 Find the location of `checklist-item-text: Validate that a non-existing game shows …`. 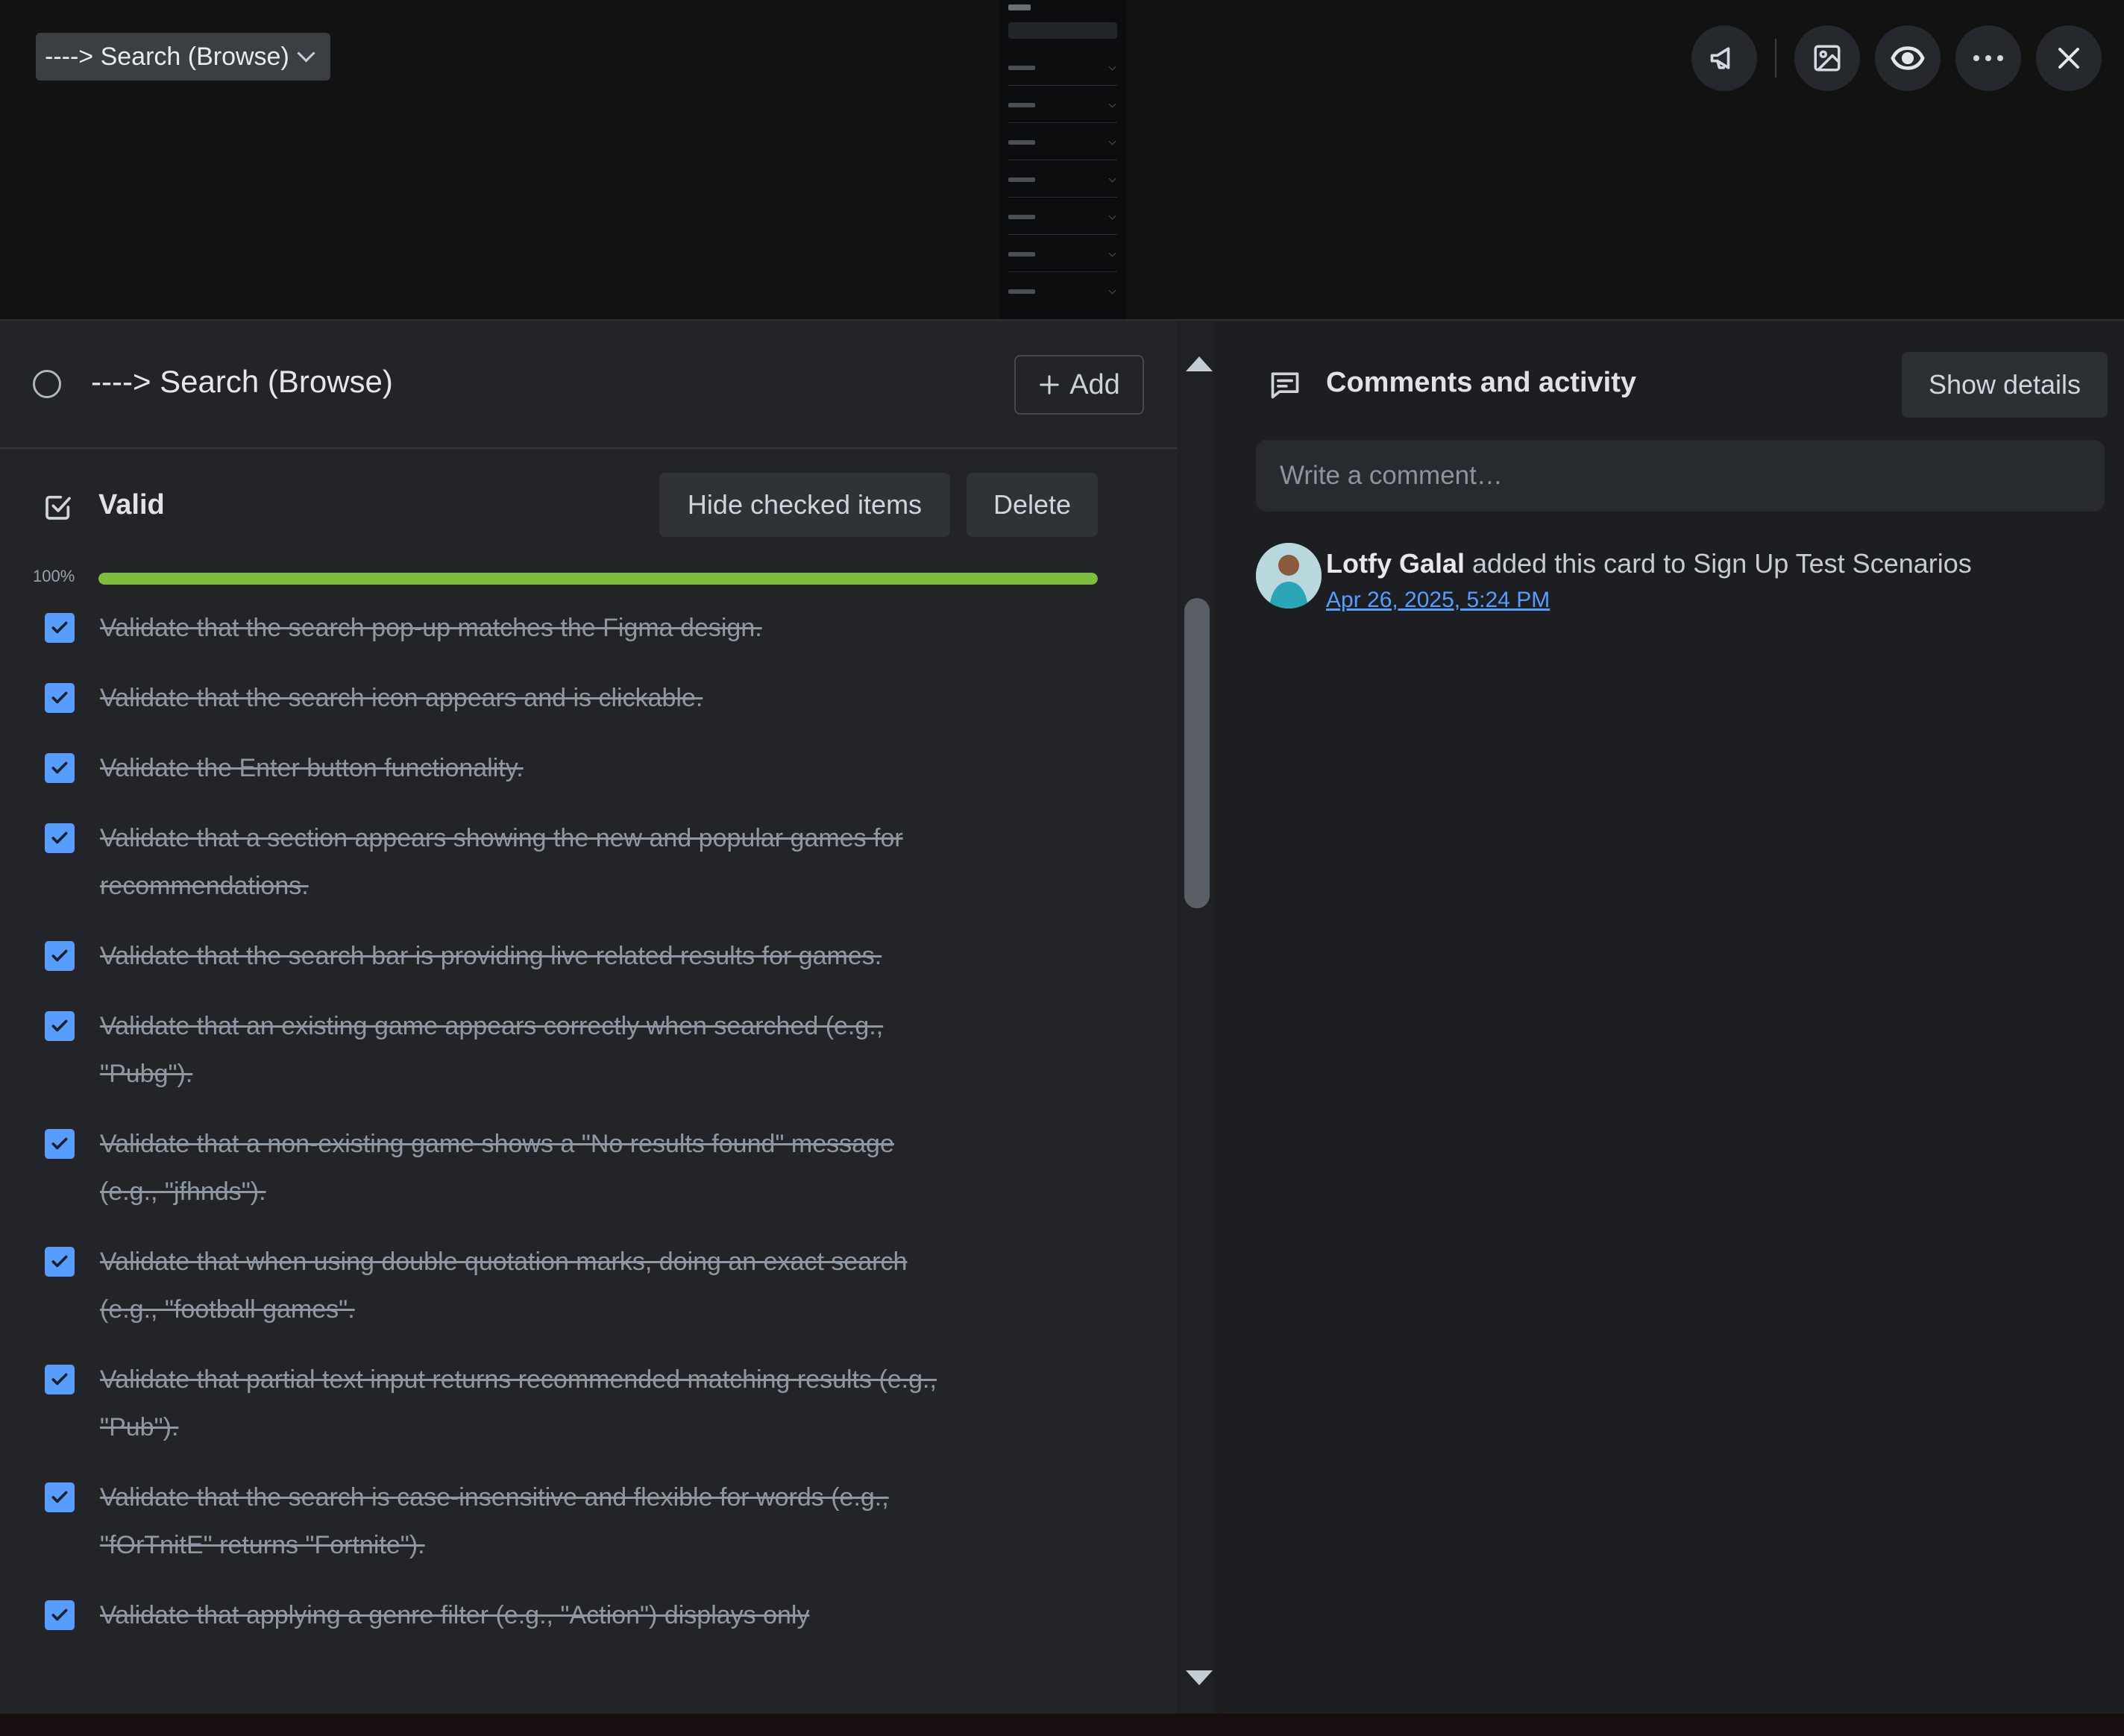

checklist-item-text: Validate that a non-existing game shows … is located at coordinates (521, 1168).